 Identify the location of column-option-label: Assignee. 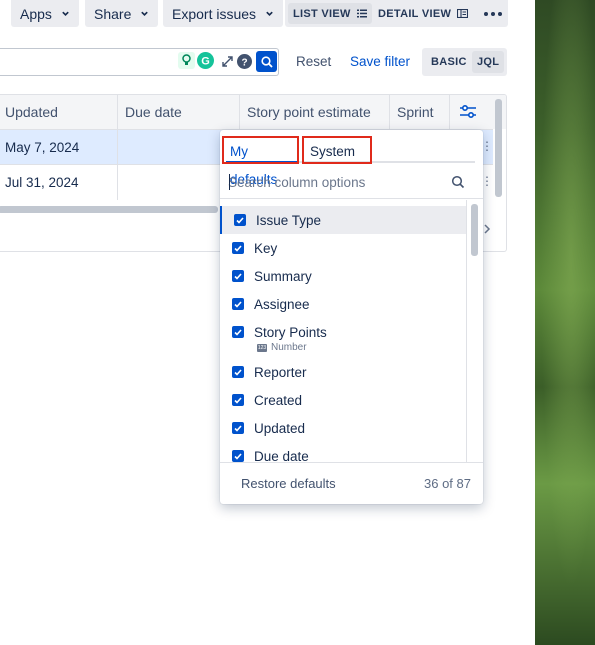
(282, 304).